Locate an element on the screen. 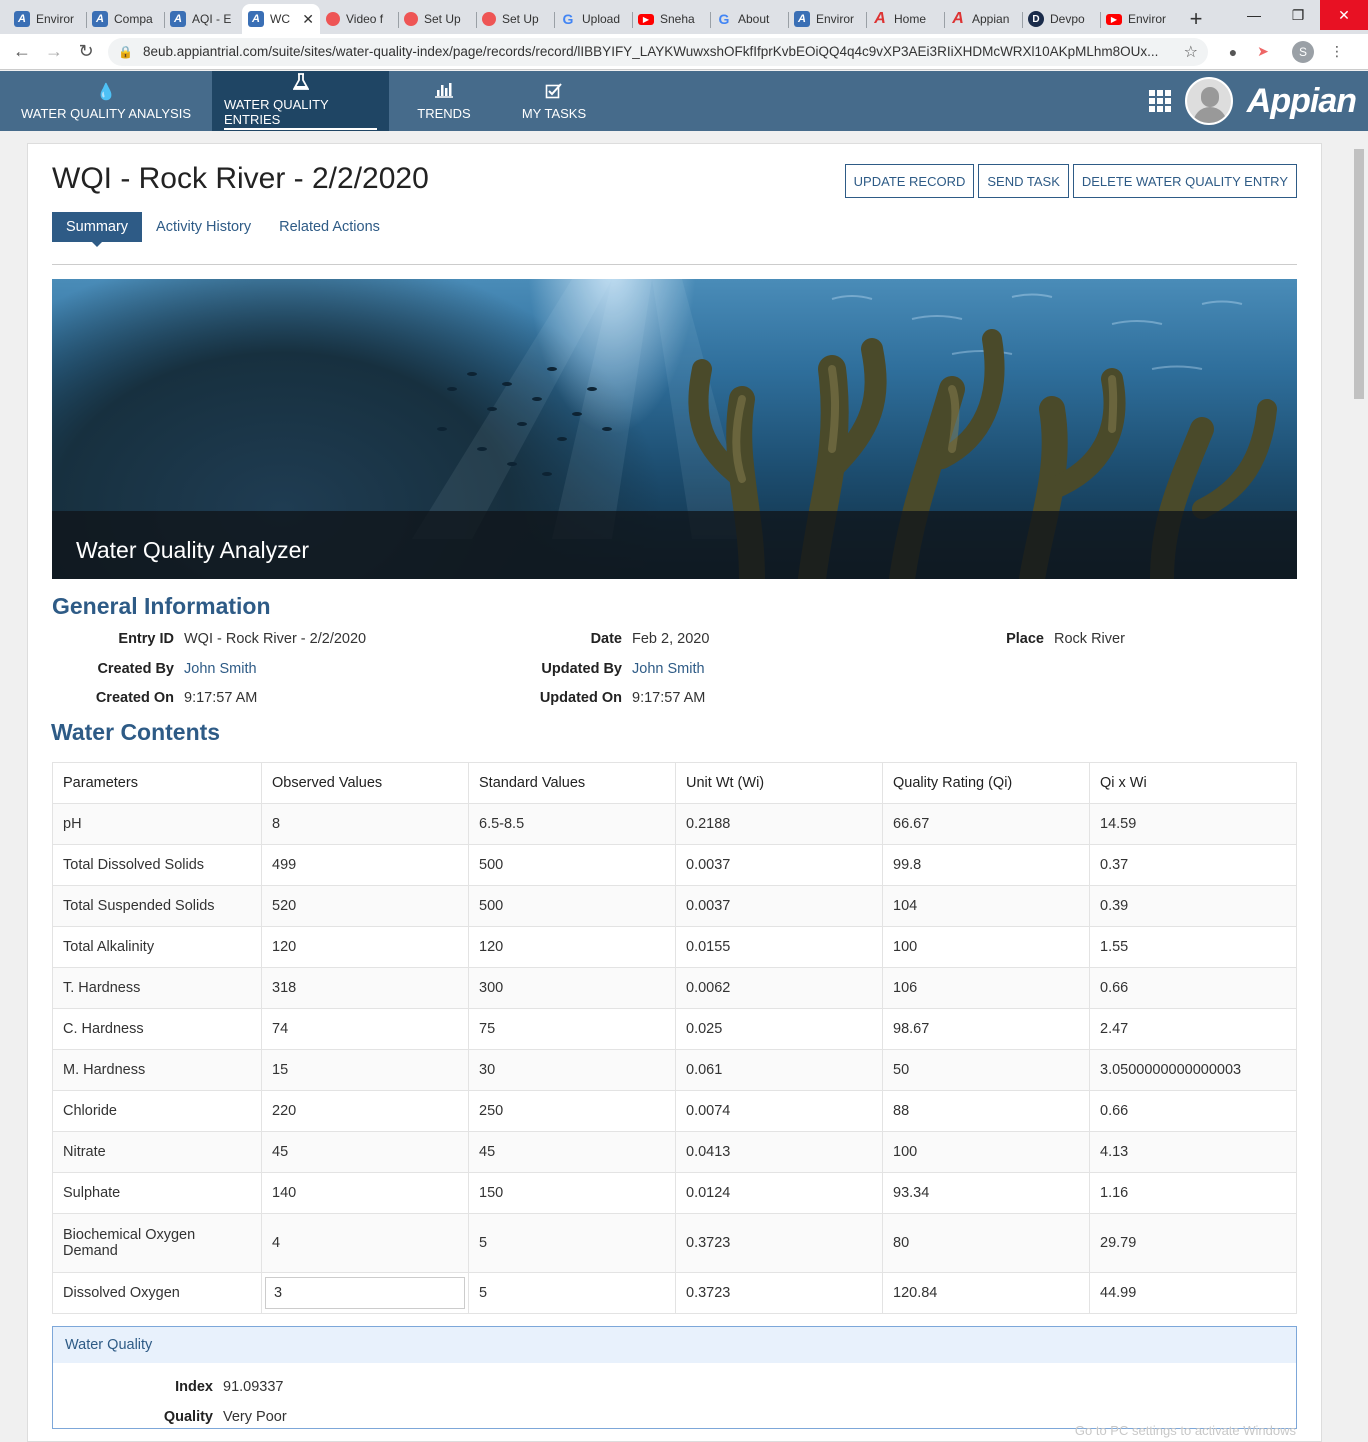 Image resolution: width=1368 pixels, height=1442 pixels. delete-water-quality-entry-button: DELETE WATER QUALITY ENTRY is located at coordinates (1184, 181).